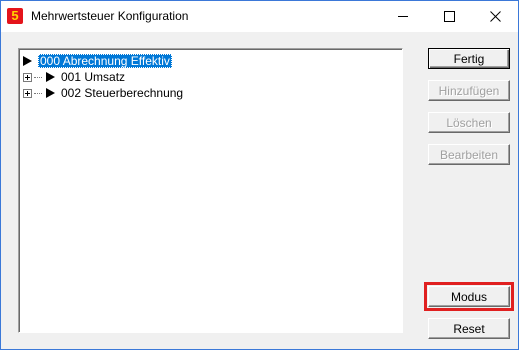  Describe the element at coordinates (469, 296) in the screenshot. I see `highlight-box` at that location.